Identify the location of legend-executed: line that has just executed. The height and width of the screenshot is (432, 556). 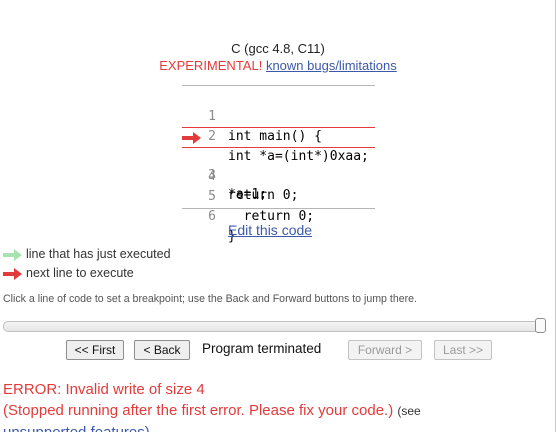
(87, 254).